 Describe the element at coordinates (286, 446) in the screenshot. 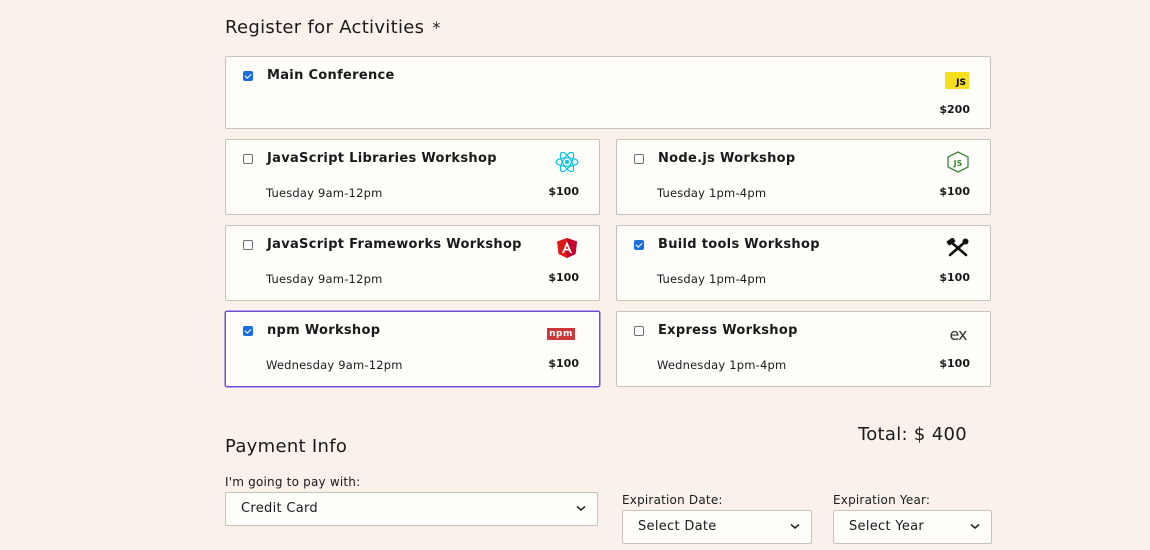

I see `payment-heading: Payment Info` at that location.